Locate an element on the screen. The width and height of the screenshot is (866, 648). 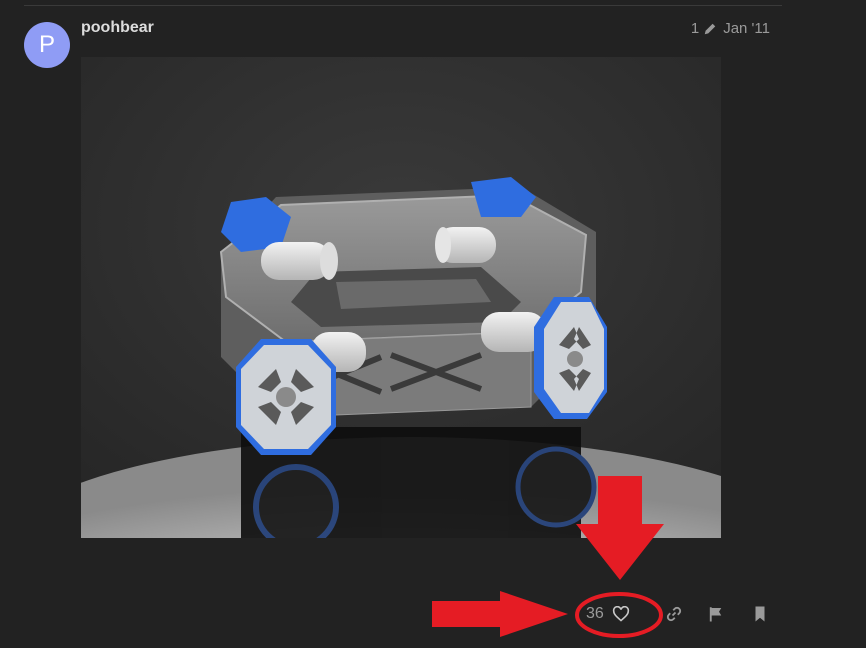
edit-count: 1 is located at coordinates (695, 28).